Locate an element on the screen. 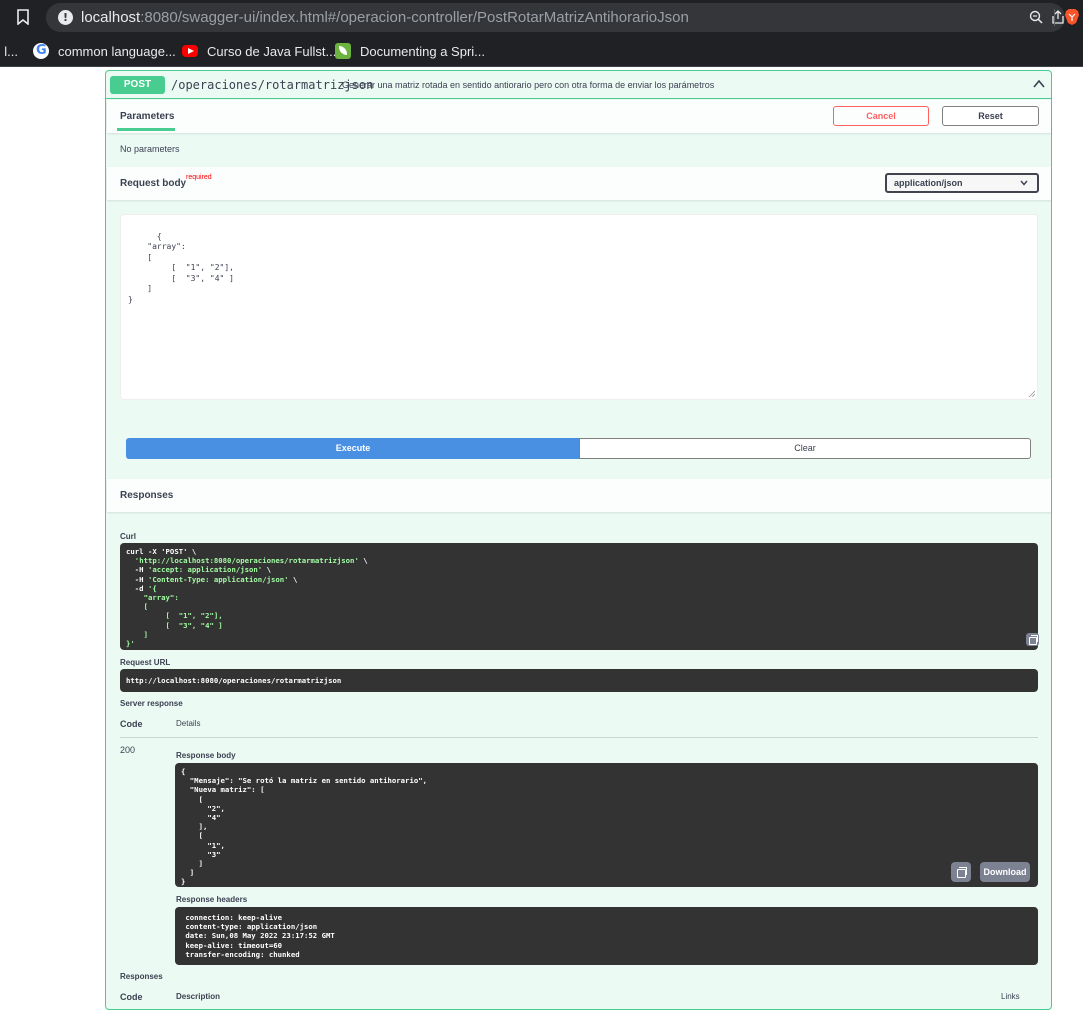 The height and width of the screenshot is (1010, 1083). responses-section-label: Responses is located at coordinates (141, 976).